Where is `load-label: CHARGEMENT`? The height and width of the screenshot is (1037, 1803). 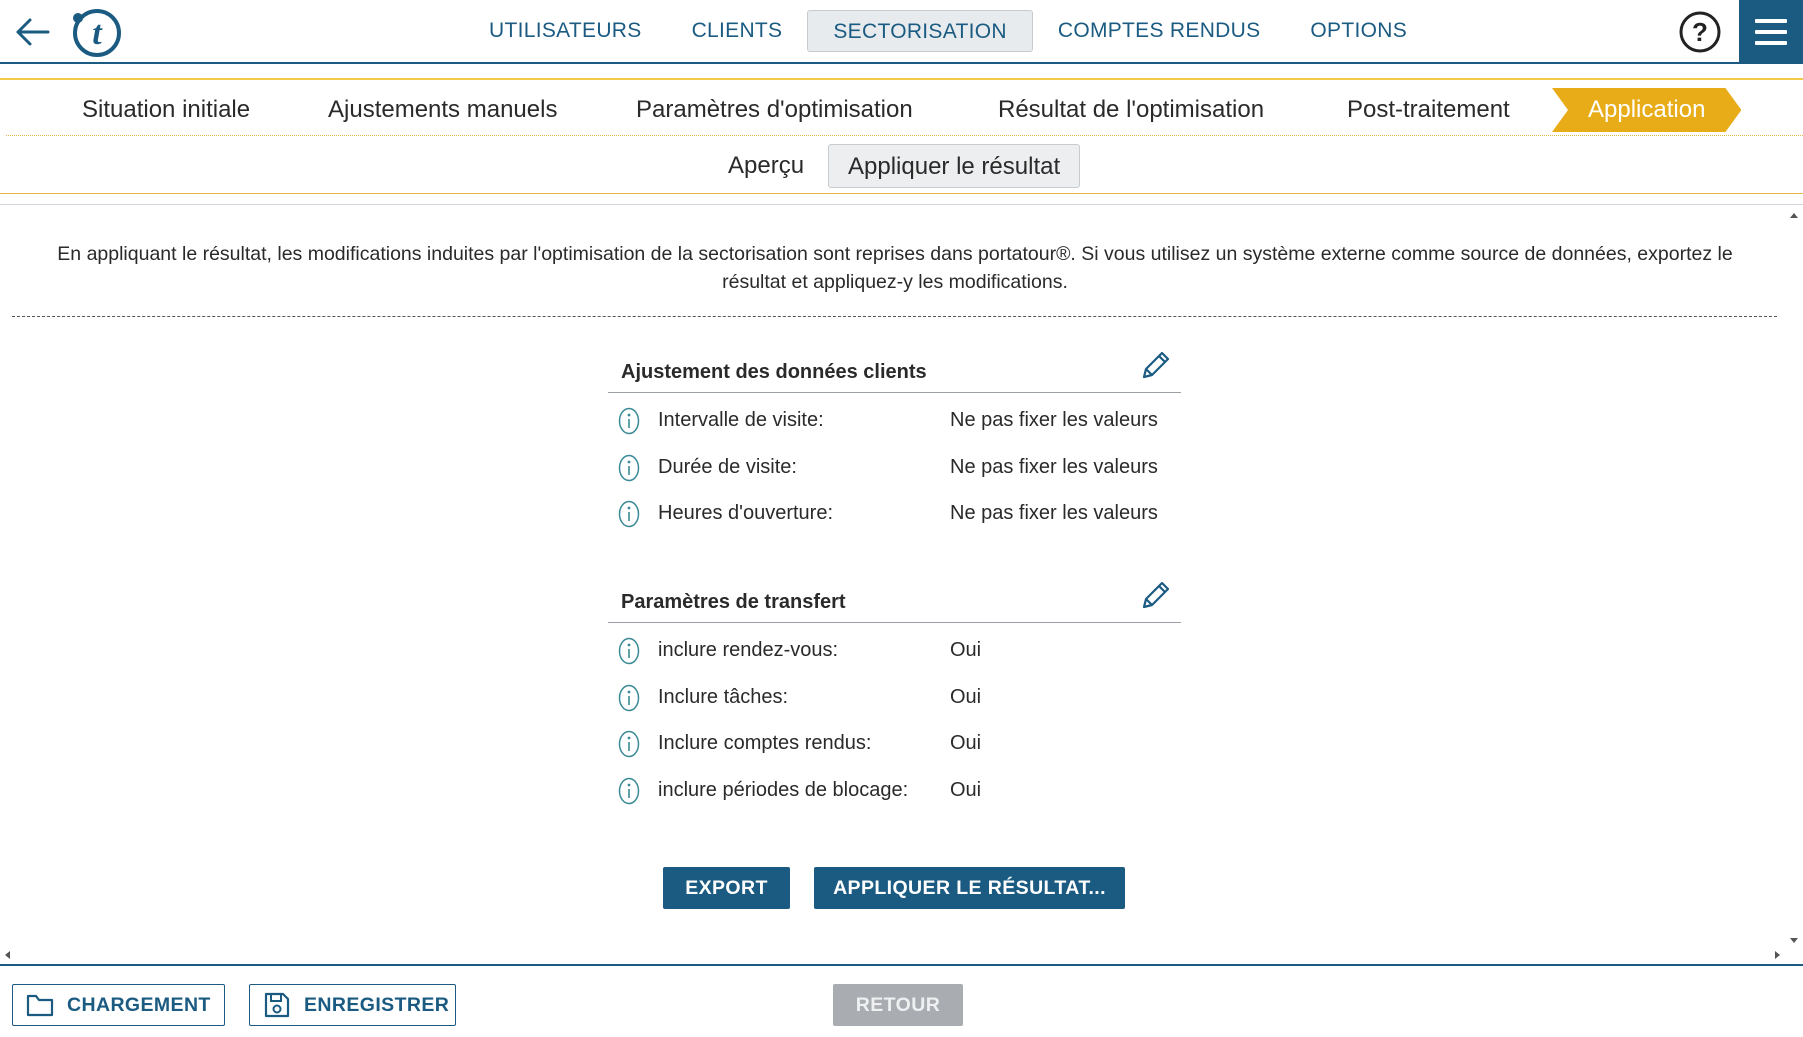 load-label: CHARGEMENT is located at coordinates (139, 1004).